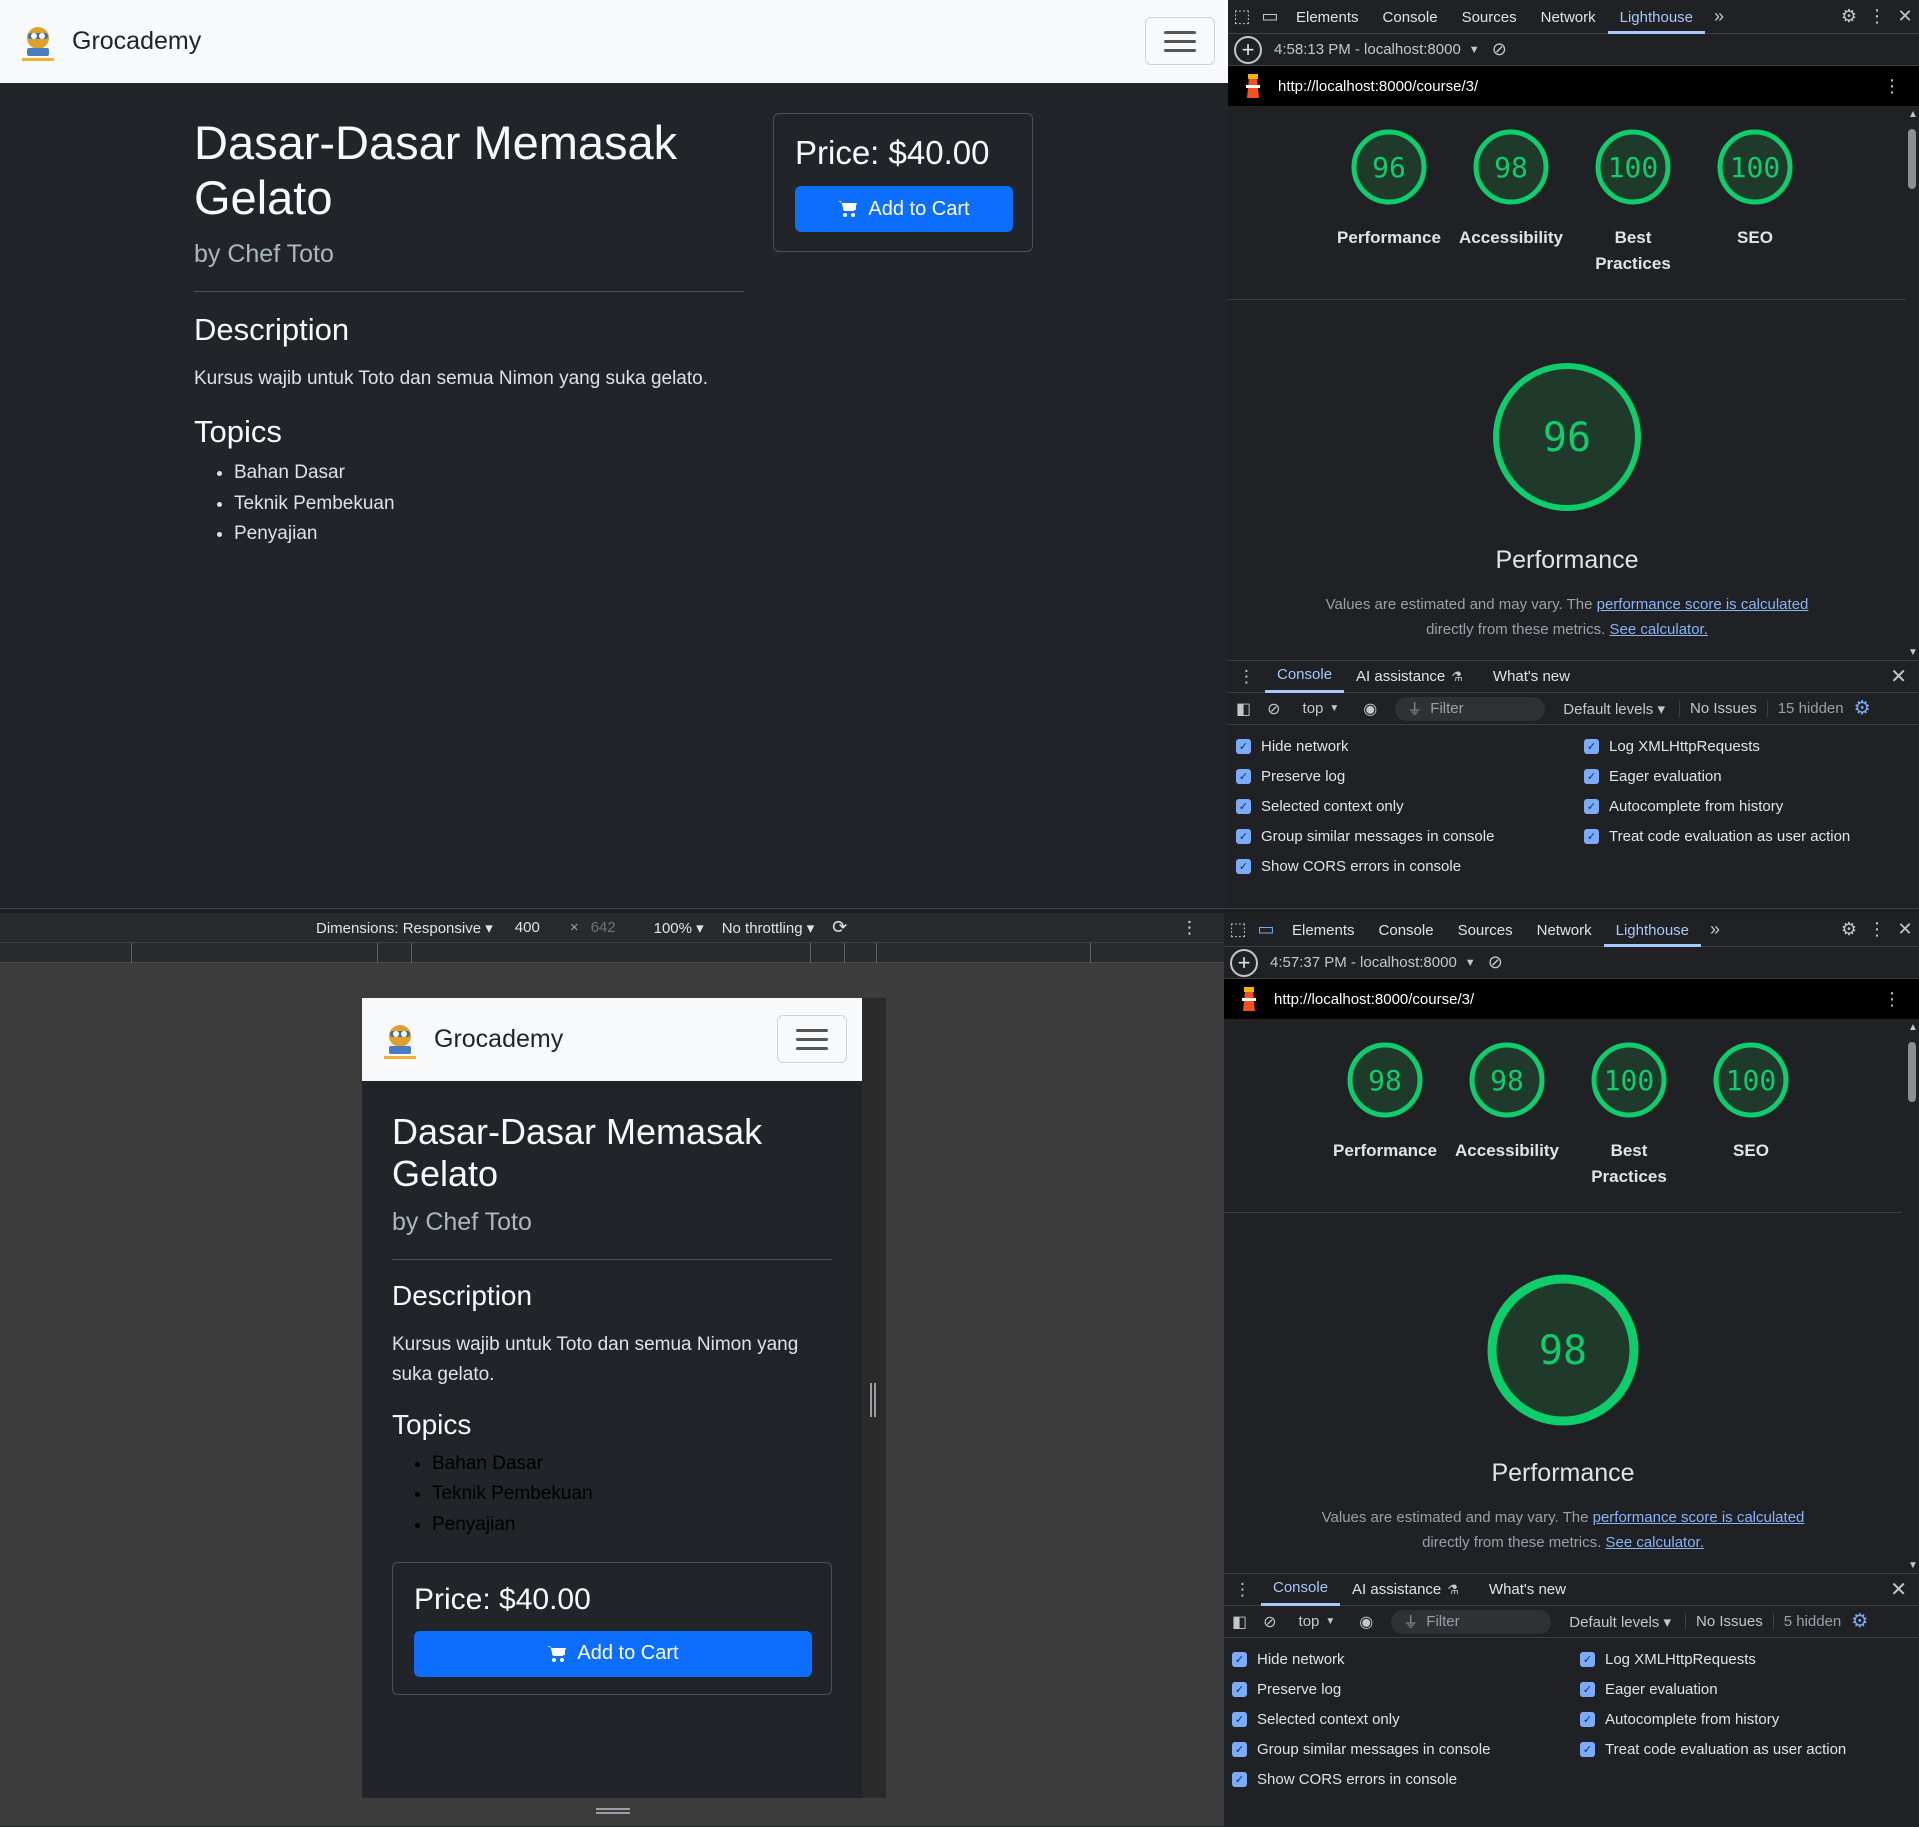 The height and width of the screenshot is (1827, 1919). I want to click on sidebar-toggle-icon: ◧, so click(1243, 709).